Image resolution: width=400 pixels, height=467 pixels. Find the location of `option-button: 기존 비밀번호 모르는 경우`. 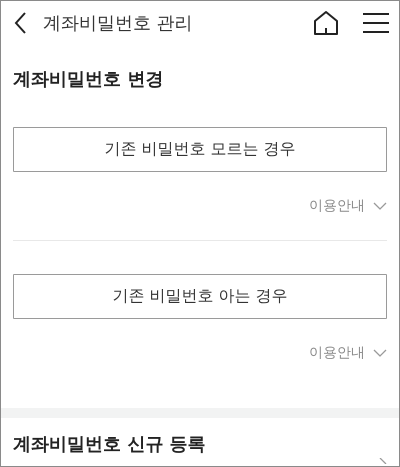

option-button: 기존 비밀번호 모르는 경우 is located at coordinates (200, 149).